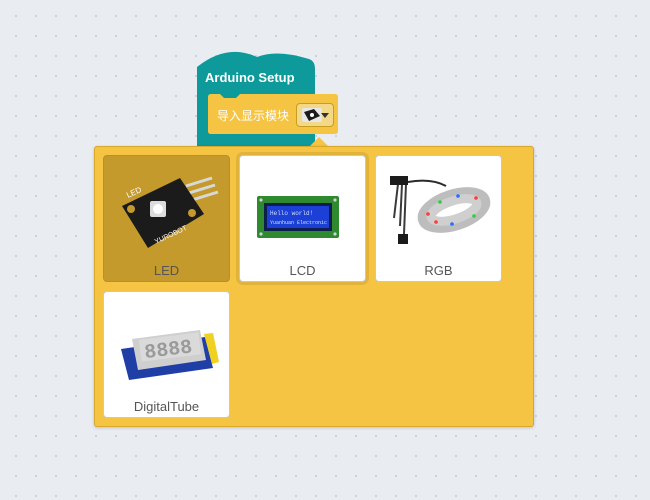 Image resolution: width=650 pixels, height=500 pixels. What do you see at coordinates (302, 209) in the screenshot?
I see `lcd-module-image: Hello world! Yuanhuan Electronic` at bounding box center [302, 209].